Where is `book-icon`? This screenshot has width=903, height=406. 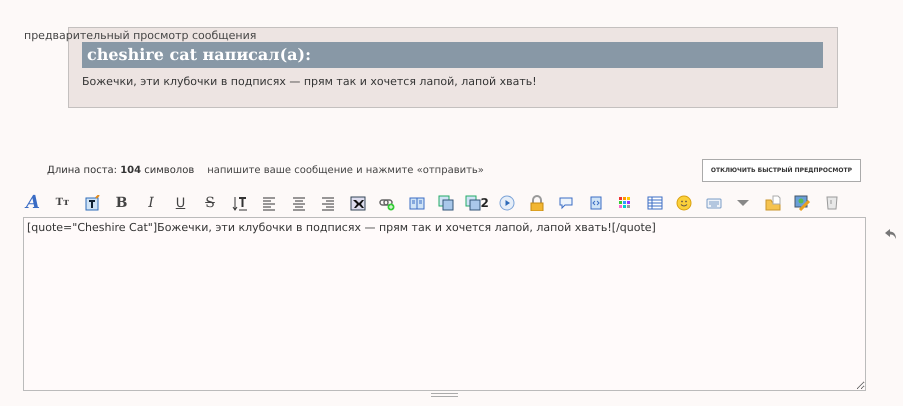 book-icon is located at coordinates (416, 203).